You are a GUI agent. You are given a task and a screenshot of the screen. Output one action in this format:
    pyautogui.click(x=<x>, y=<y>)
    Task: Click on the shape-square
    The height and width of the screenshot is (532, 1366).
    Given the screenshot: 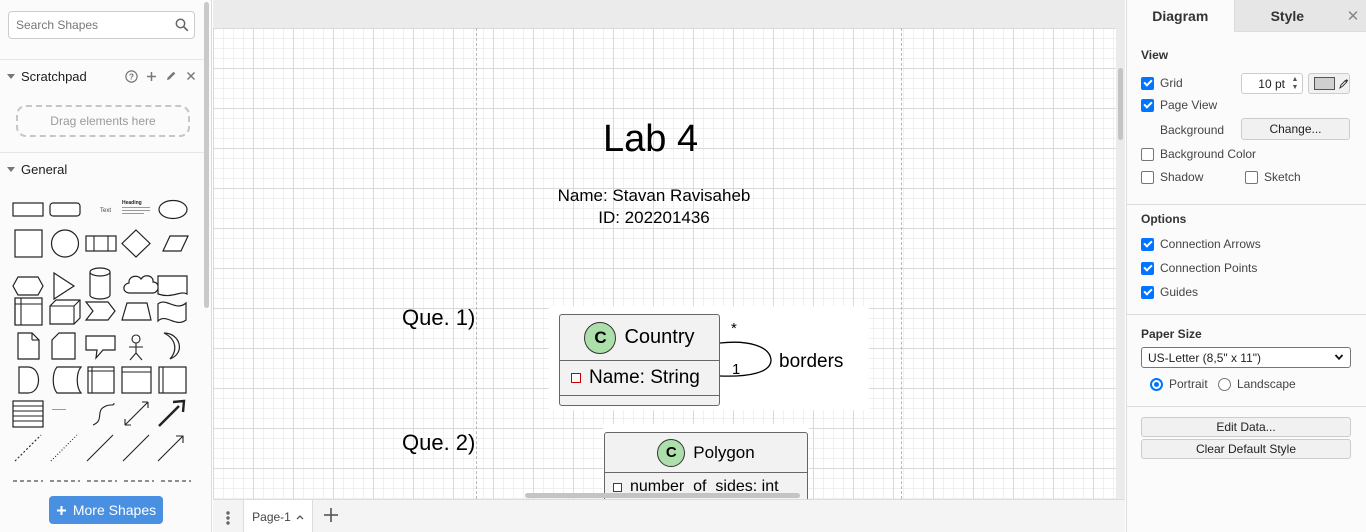 What is the action you would take?
    pyautogui.click(x=28, y=243)
    